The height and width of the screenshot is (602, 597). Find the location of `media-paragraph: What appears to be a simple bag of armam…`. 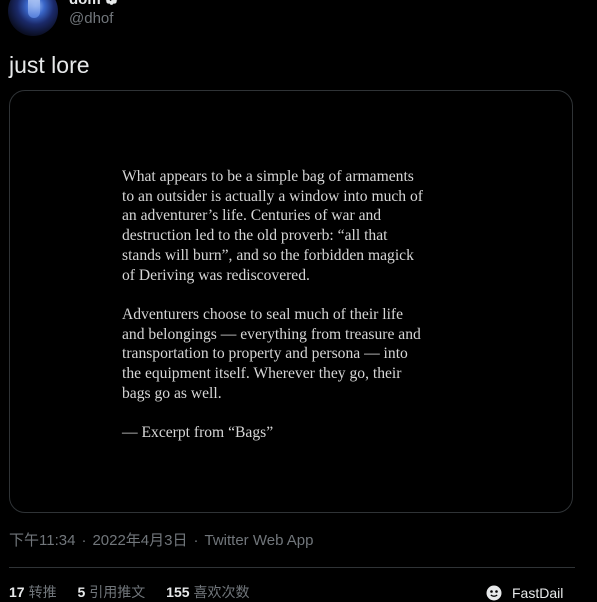

media-paragraph: What appears to be a simple bag of armam… is located at coordinates (272, 226).